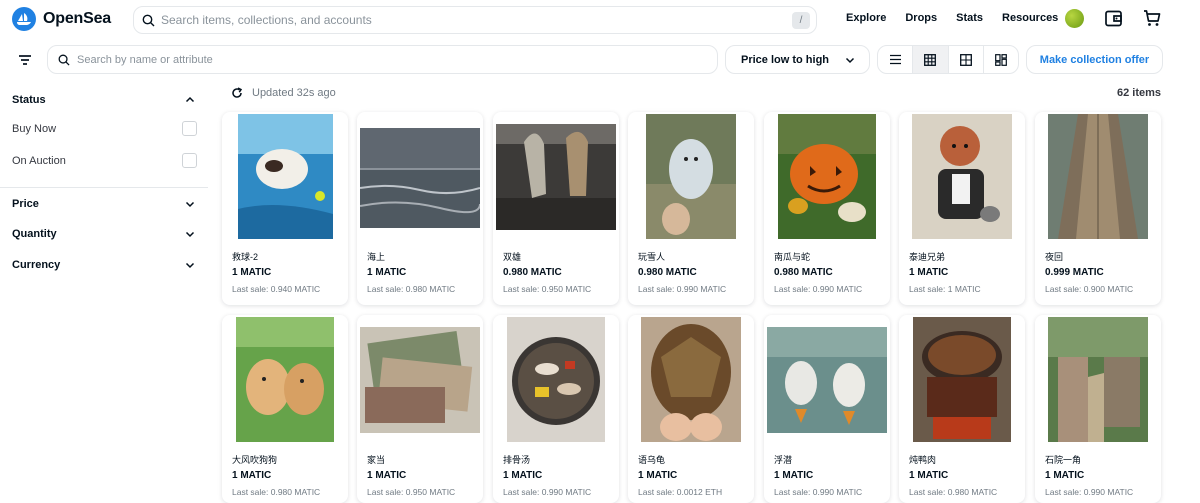 This screenshot has height=503, width=1200. Describe the element at coordinates (921, 18) in the screenshot. I see `nav-drops: Drops` at that location.